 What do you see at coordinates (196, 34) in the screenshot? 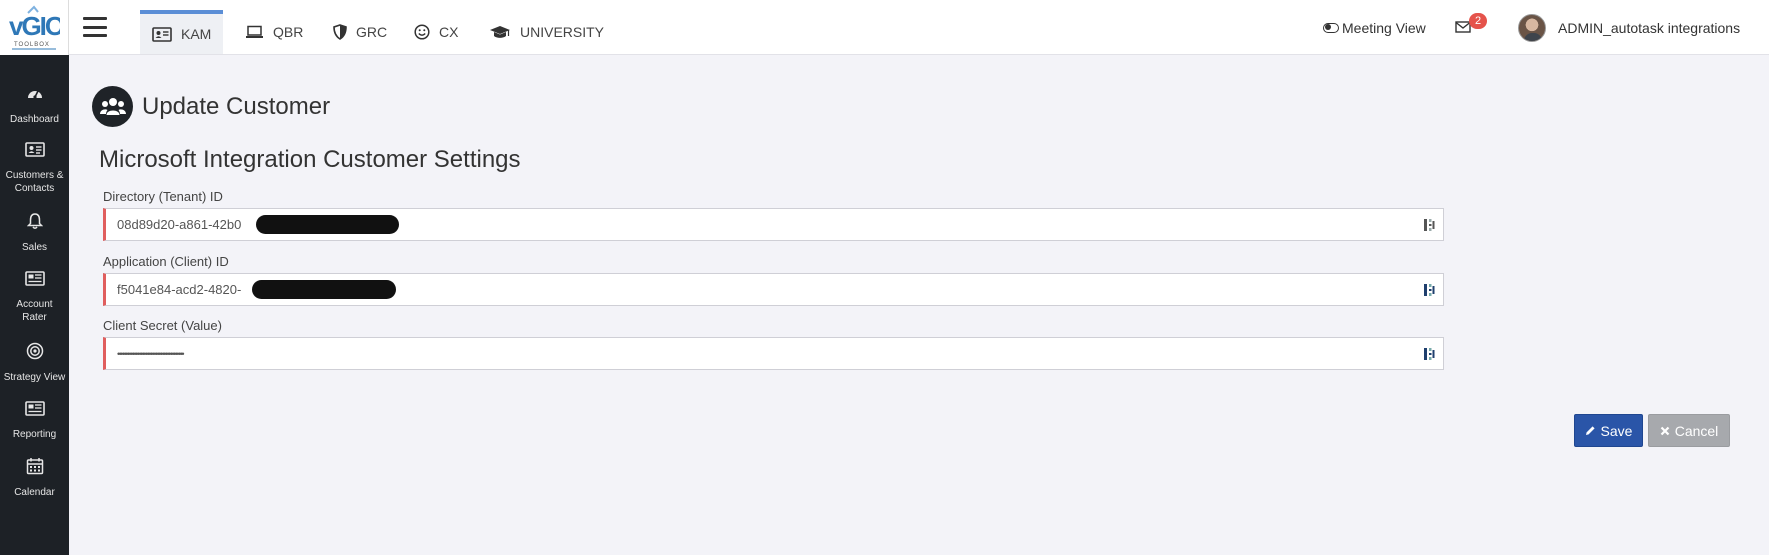
I see `tab-label: KAM` at bounding box center [196, 34].